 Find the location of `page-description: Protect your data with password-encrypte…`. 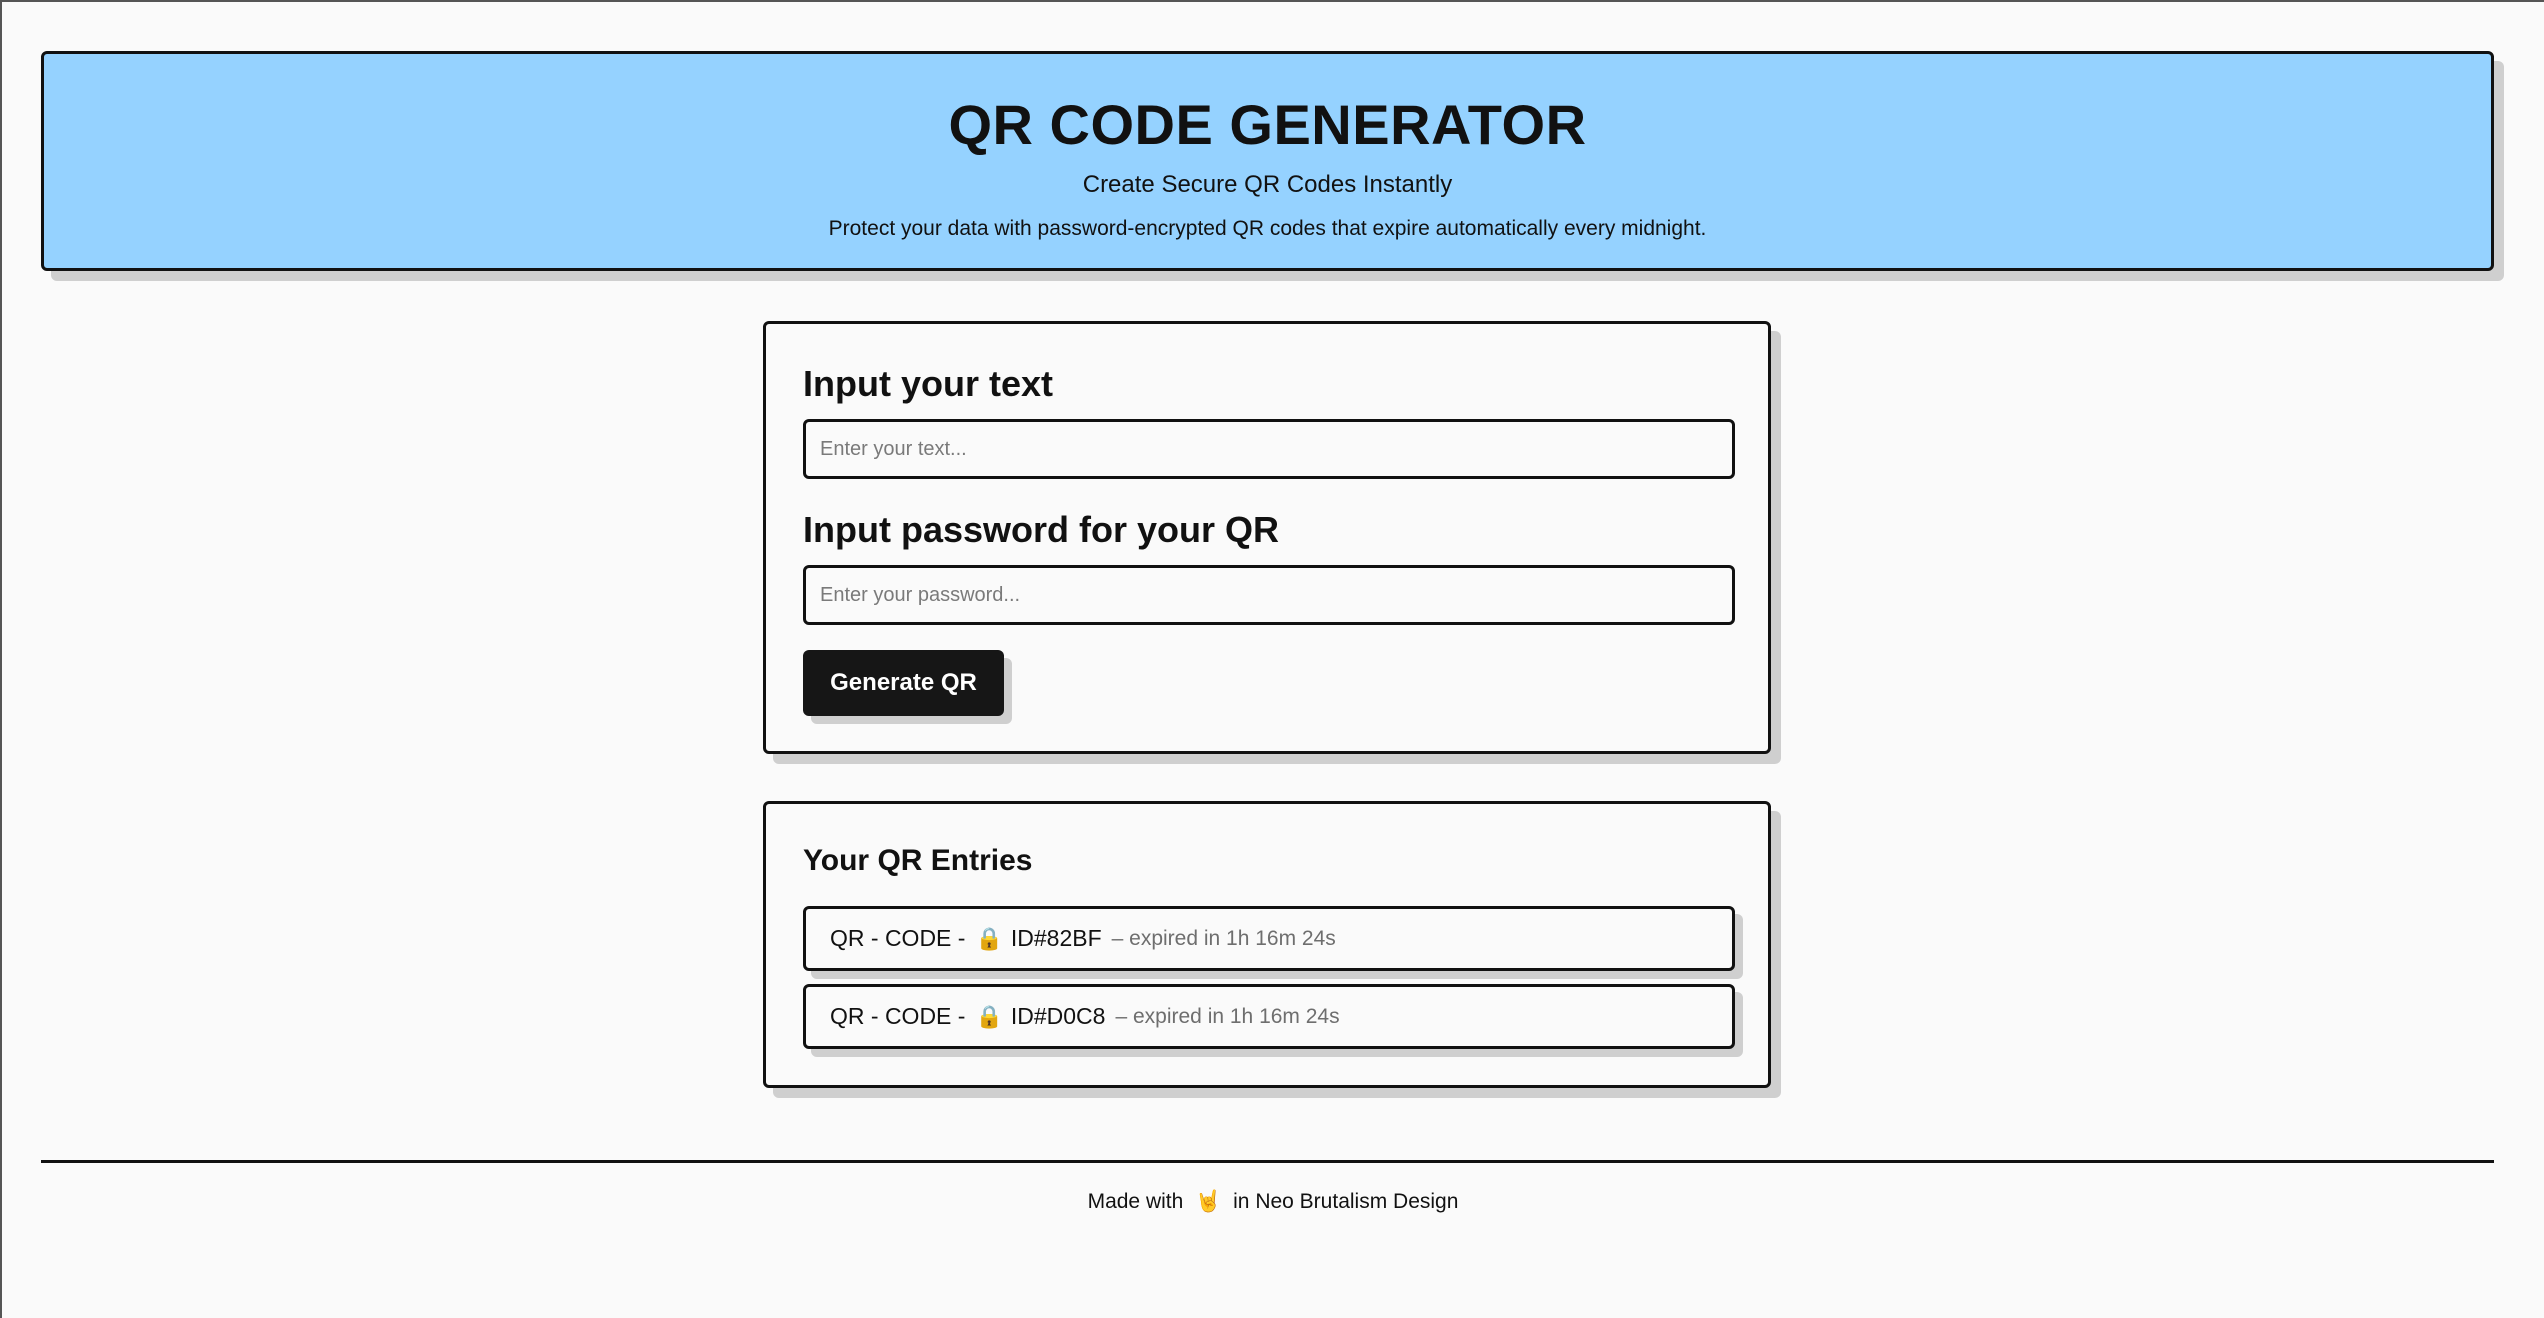

page-description: Protect your data with password-encrypte… is located at coordinates (1267, 228).